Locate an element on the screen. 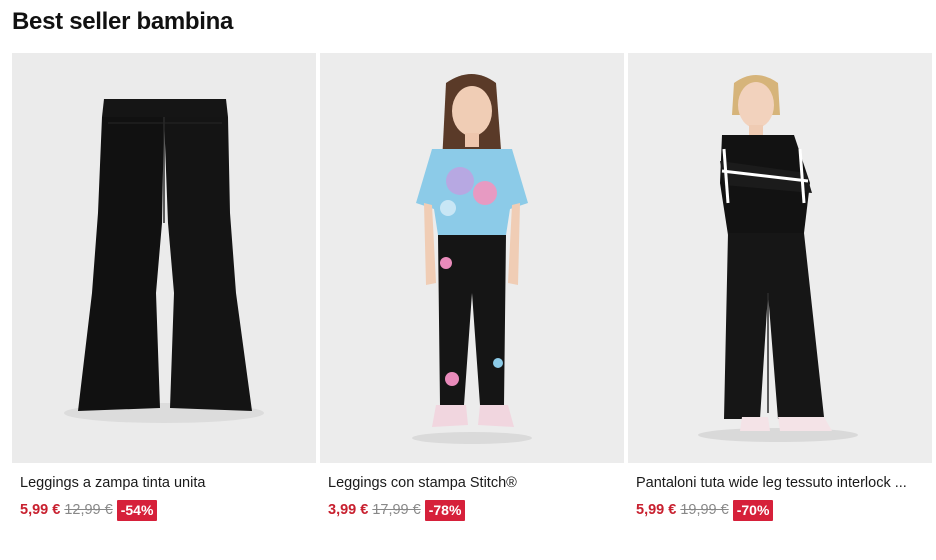  product-name: Leggings con stampa Stitch® is located at coordinates (472, 483).